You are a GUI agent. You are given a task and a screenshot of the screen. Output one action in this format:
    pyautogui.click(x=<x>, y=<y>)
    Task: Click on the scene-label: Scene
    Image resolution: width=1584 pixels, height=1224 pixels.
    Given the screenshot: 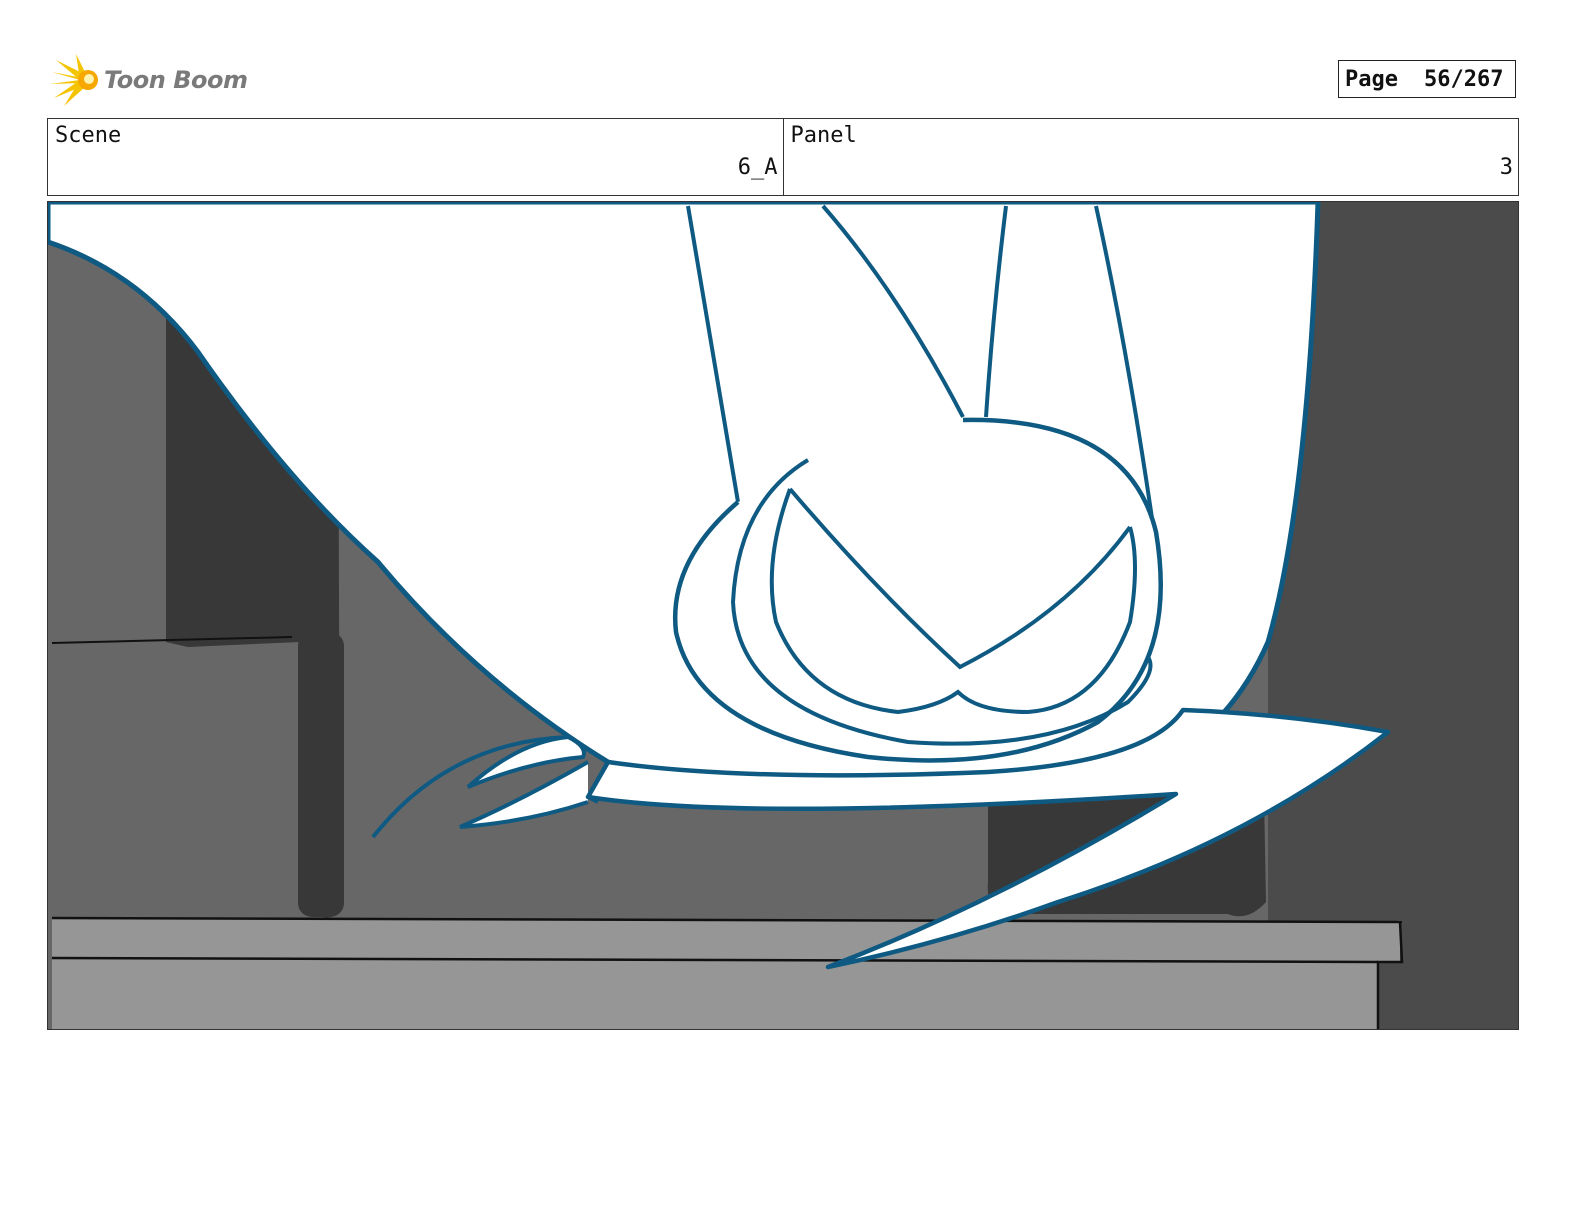 What is the action you would take?
    pyautogui.click(x=88, y=135)
    